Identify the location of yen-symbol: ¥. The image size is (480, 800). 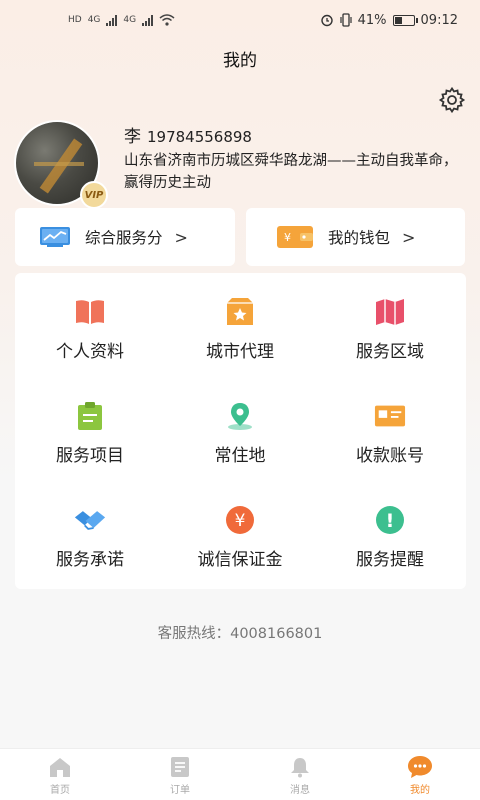
(240, 521).